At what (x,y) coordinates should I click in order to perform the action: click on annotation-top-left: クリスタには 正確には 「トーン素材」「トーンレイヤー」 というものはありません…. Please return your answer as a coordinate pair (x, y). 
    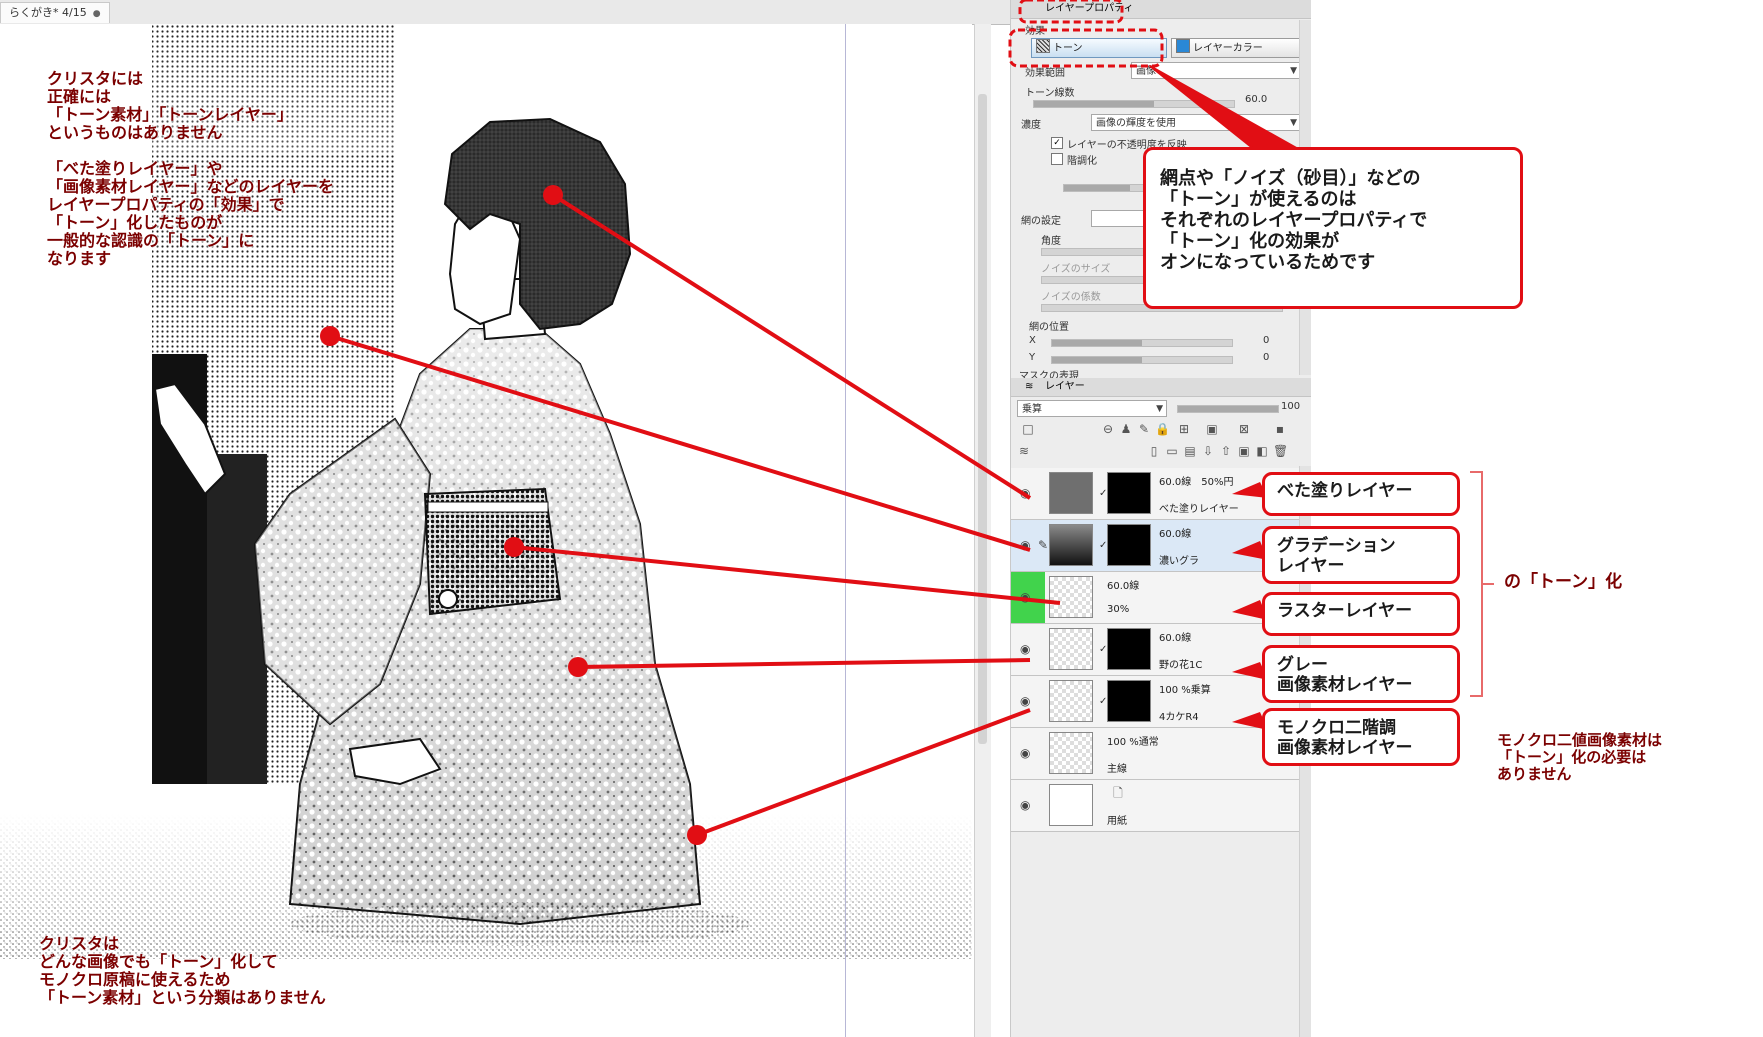
    Looking at the image, I should click on (191, 168).